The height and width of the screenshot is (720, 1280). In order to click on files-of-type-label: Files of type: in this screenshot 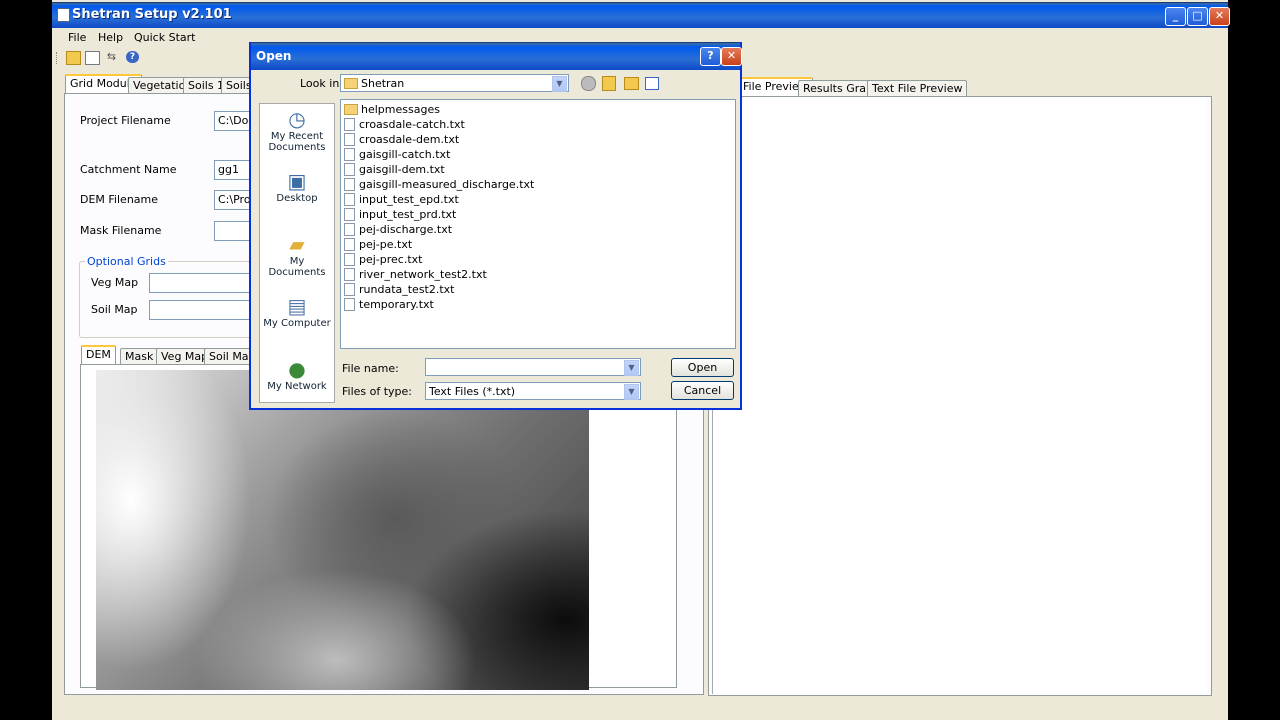, I will do `click(377, 391)`.